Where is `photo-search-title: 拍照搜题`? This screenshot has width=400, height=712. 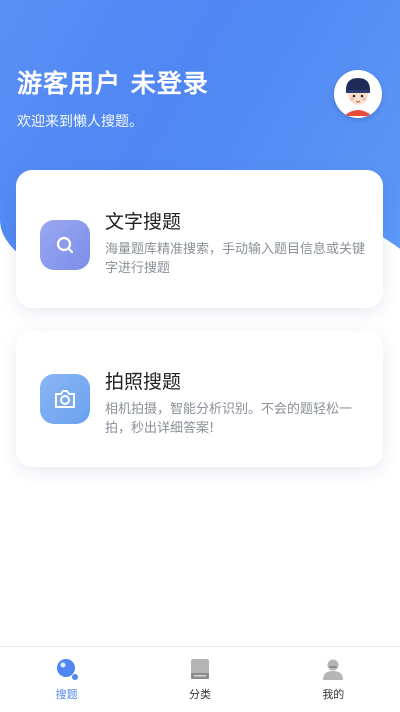 photo-search-title: 拍照搜题 is located at coordinates (143, 382).